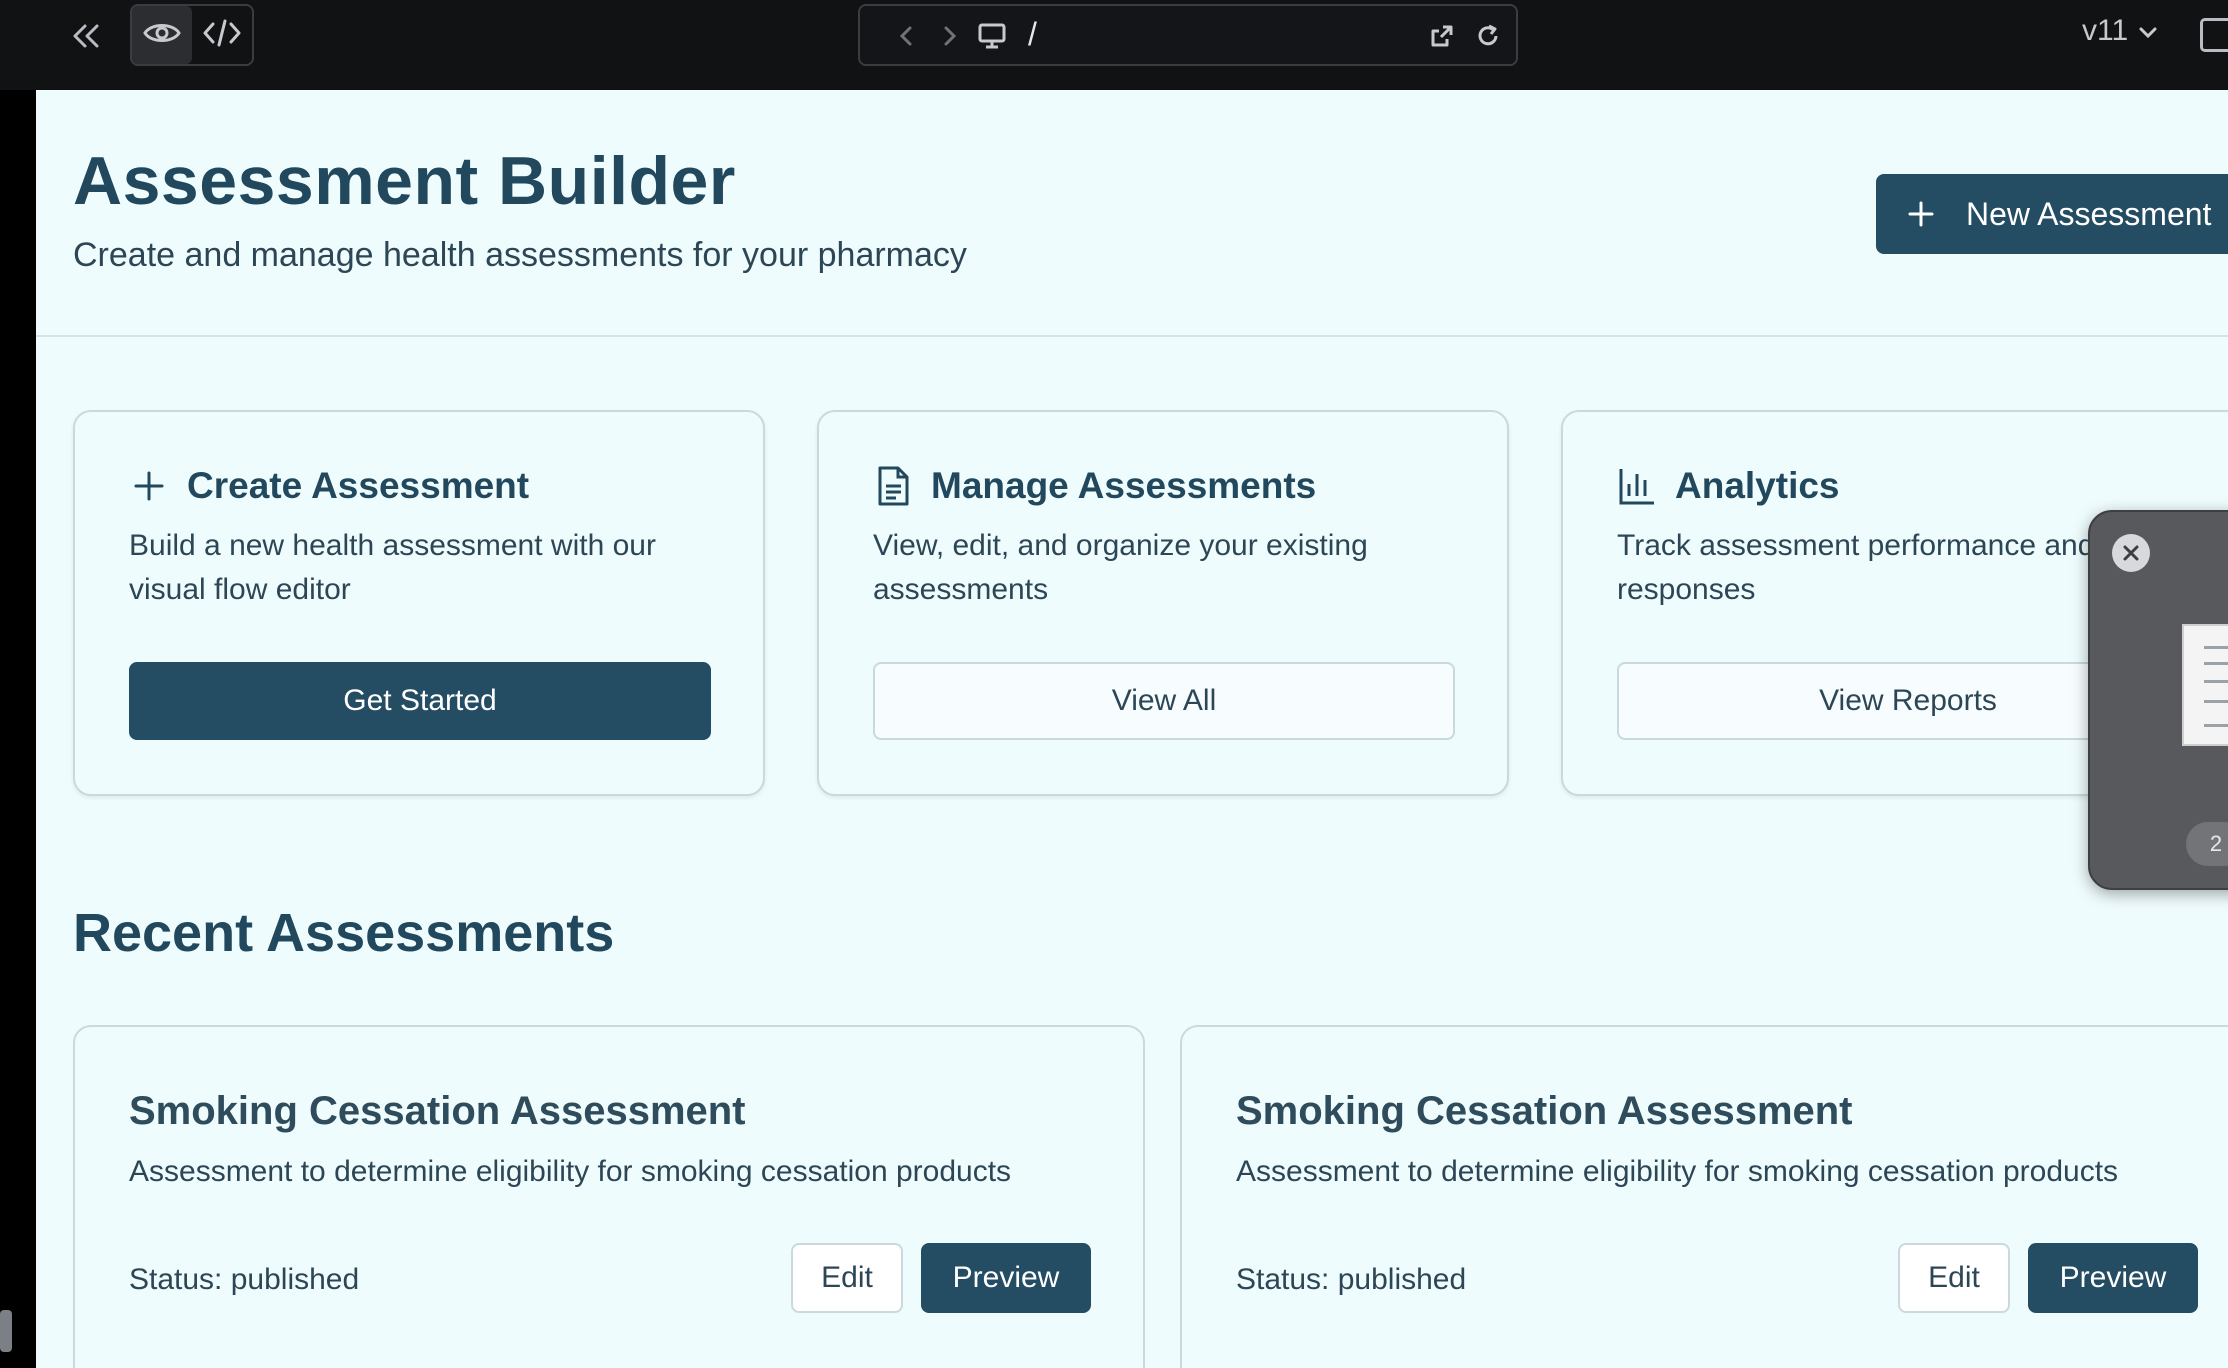  I want to click on page-title: Assessment Builder, so click(404, 181).